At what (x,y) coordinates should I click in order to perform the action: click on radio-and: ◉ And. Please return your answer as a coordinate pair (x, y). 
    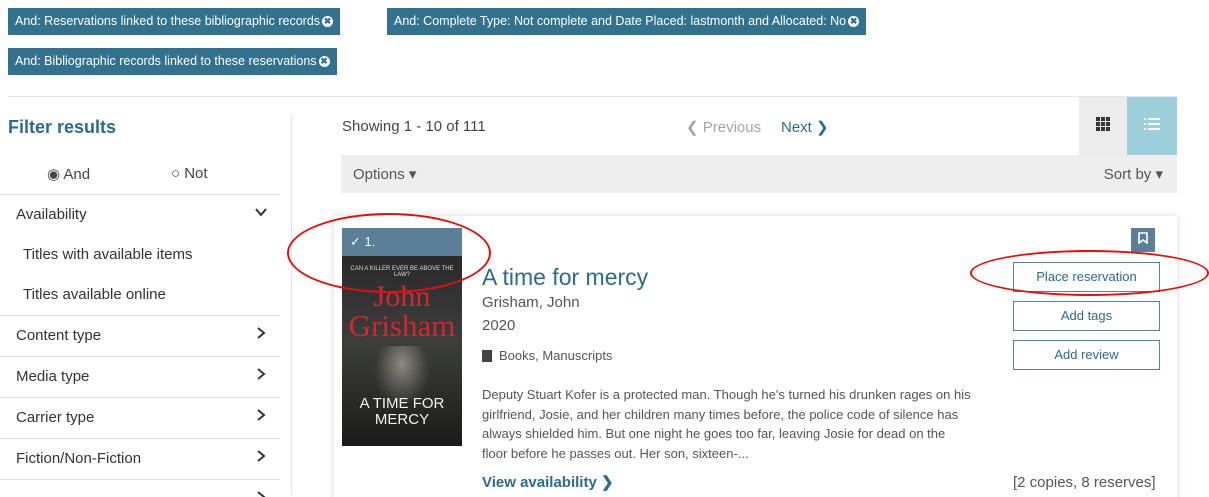
    Looking at the image, I should click on (68, 174).